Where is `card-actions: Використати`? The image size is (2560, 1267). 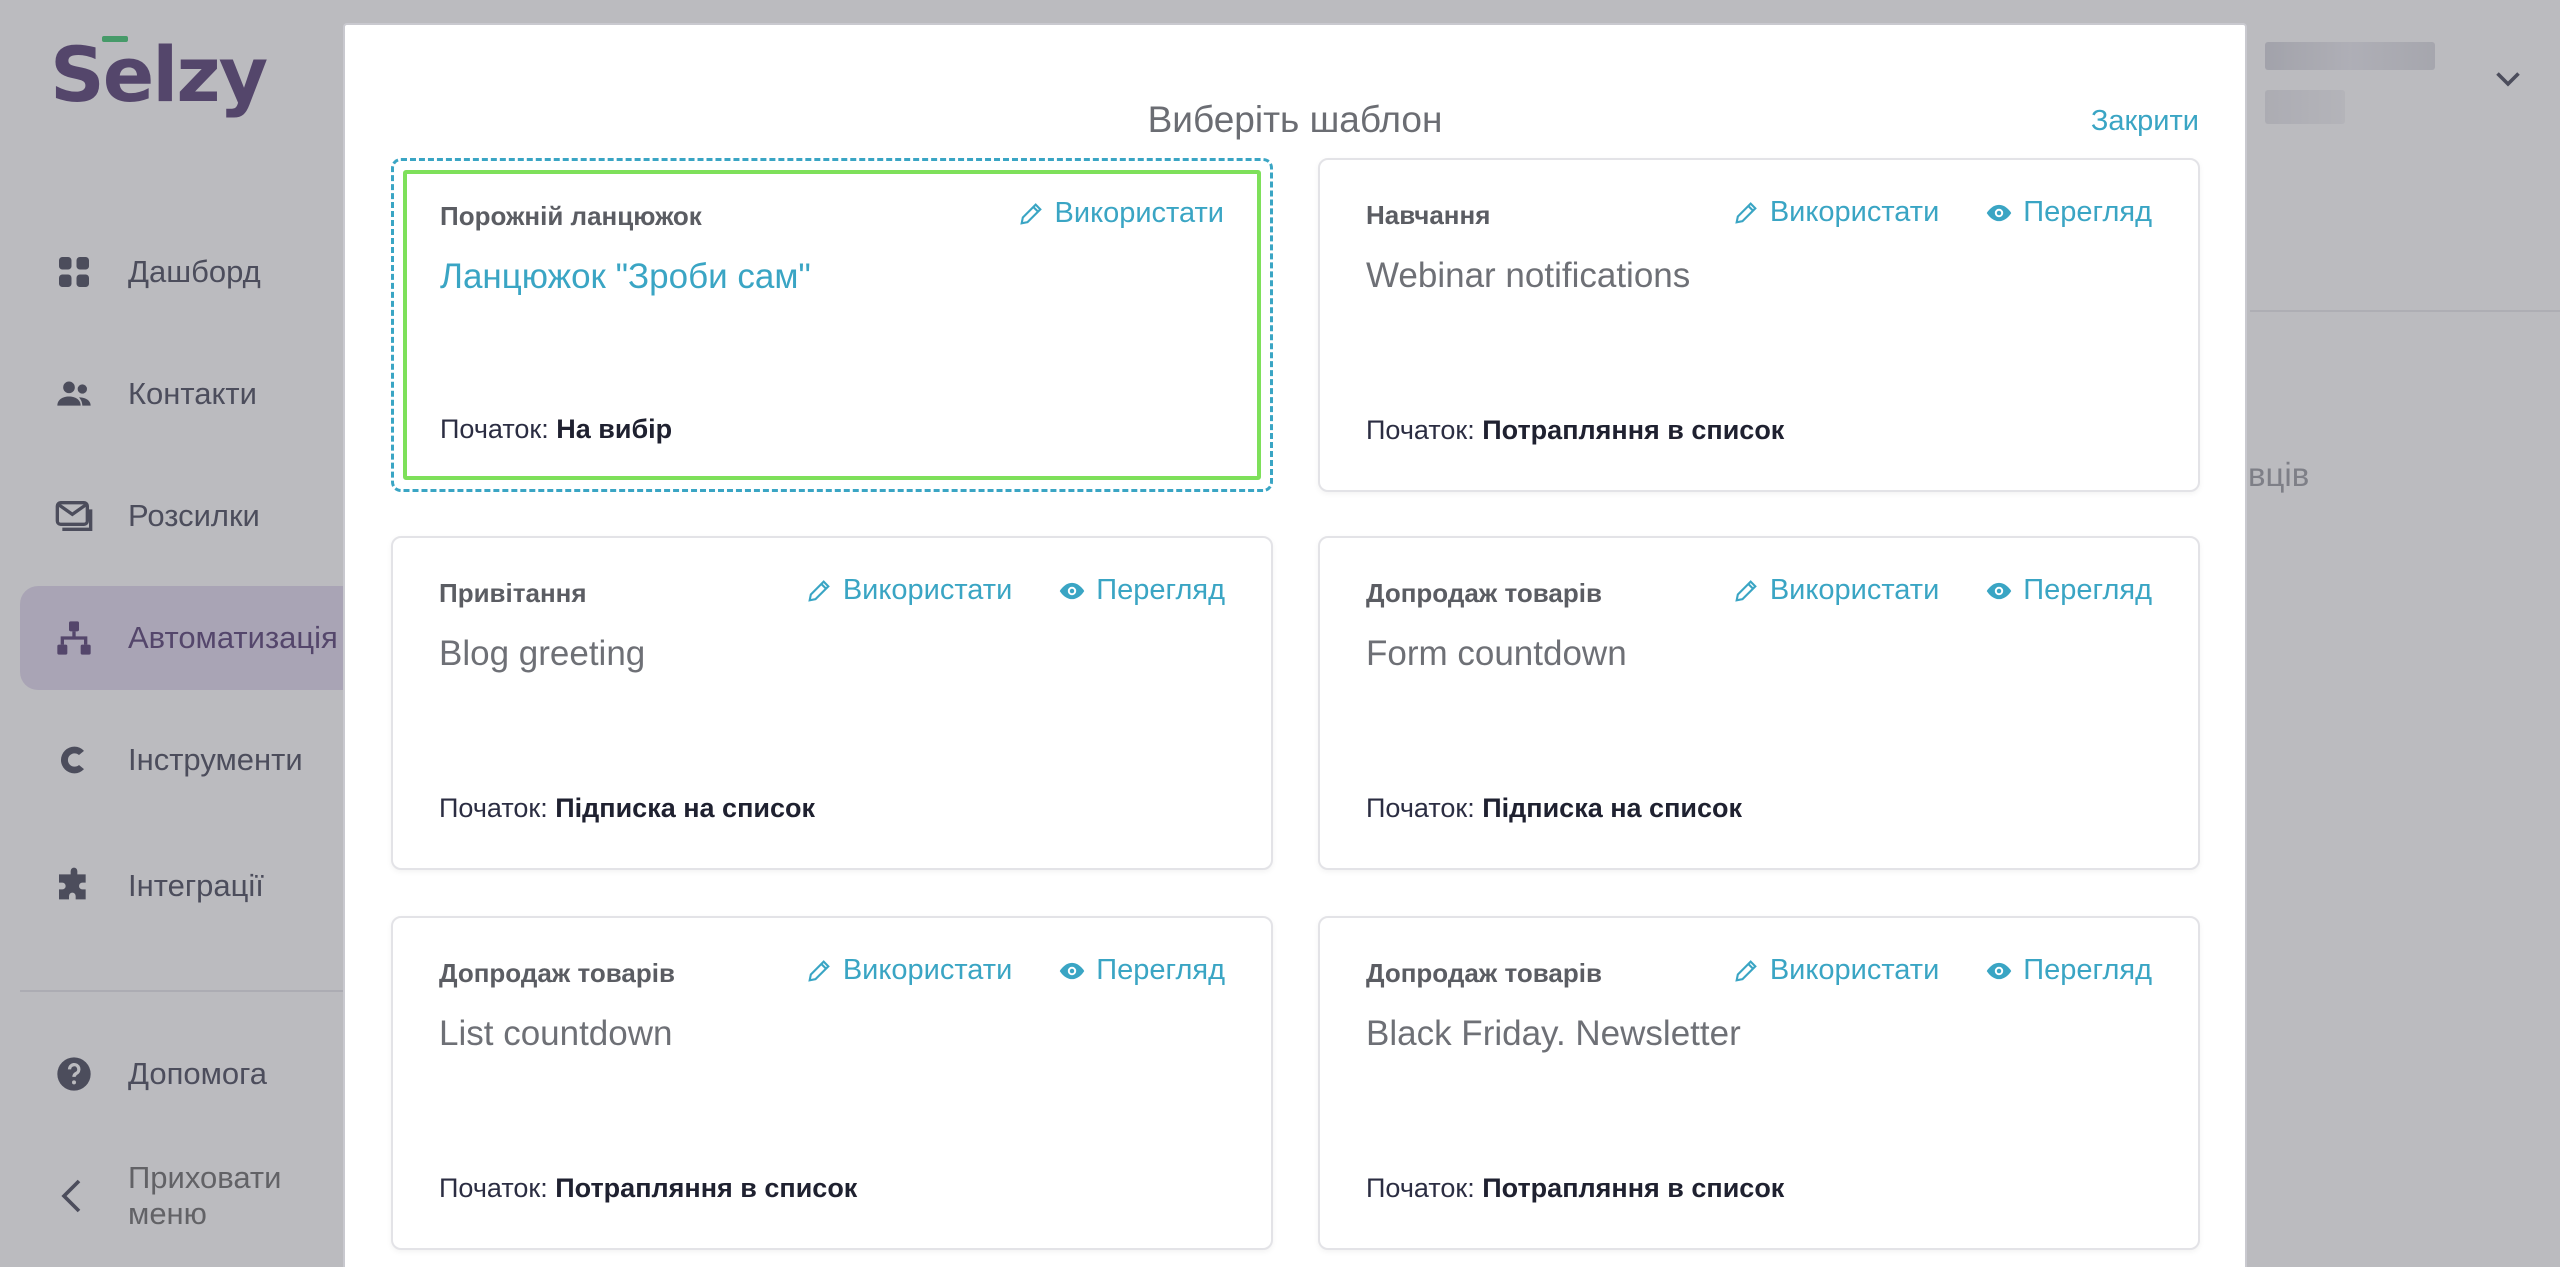 card-actions: Використати is located at coordinates (1120, 213).